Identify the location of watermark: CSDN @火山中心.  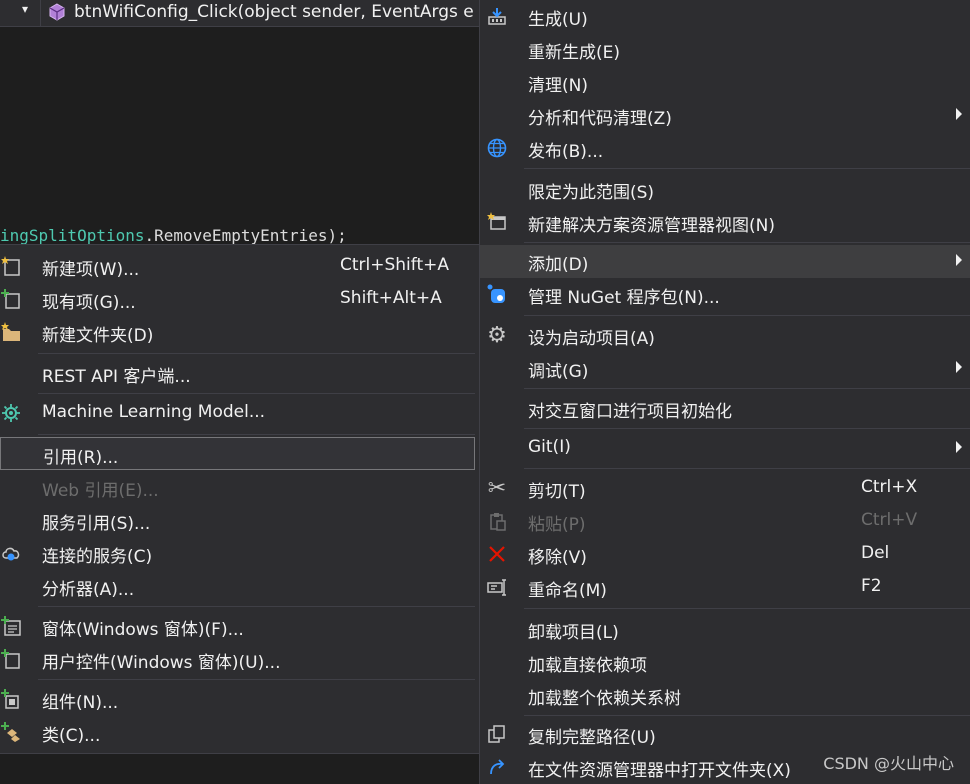
(888, 763).